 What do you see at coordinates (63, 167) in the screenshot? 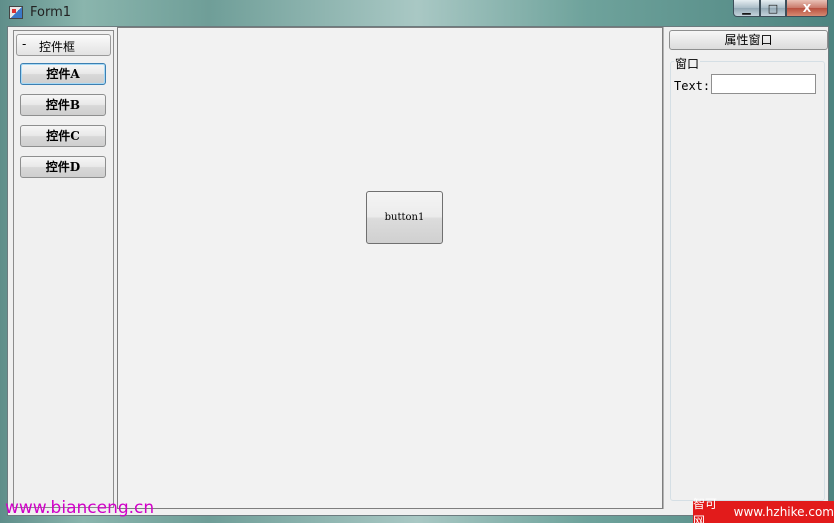
I see `tool-button-d: 控件D` at bounding box center [63, 167].